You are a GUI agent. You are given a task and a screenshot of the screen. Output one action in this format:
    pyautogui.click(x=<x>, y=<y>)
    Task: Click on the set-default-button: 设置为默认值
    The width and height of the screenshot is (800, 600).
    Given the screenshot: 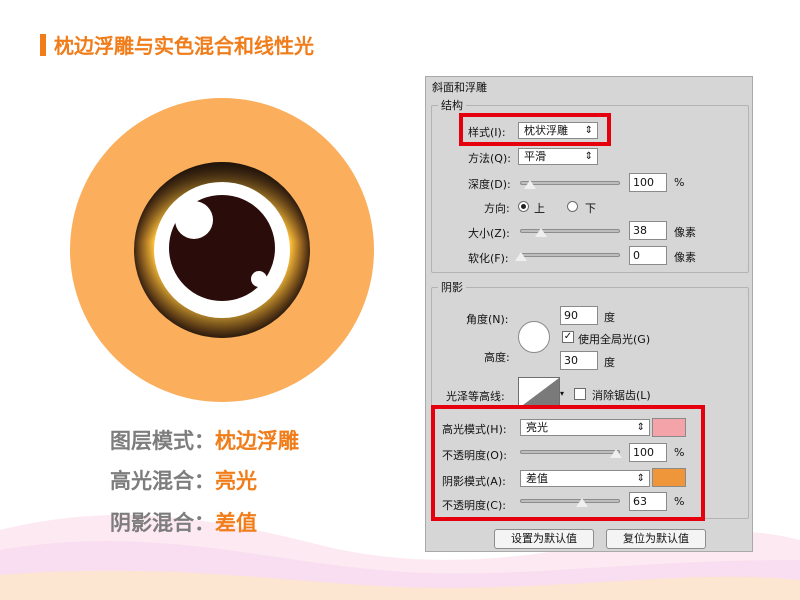 What is the action you would take?
    pyautogui.click(x=544, y=539)
    